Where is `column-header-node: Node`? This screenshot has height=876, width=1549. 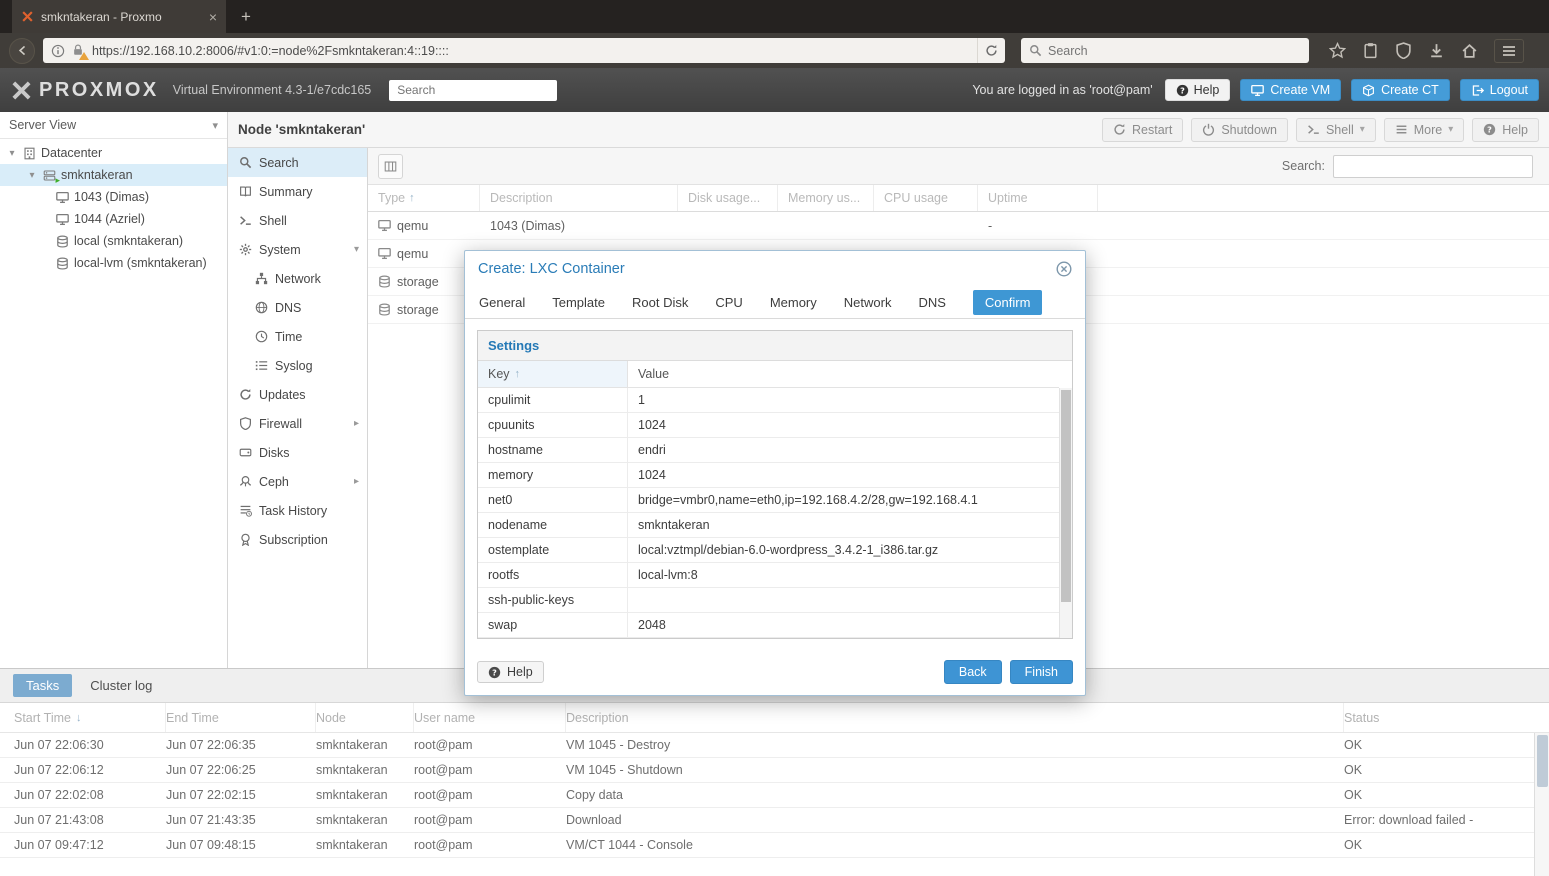 column-header-node: Node is located at coordinates (365, 717).